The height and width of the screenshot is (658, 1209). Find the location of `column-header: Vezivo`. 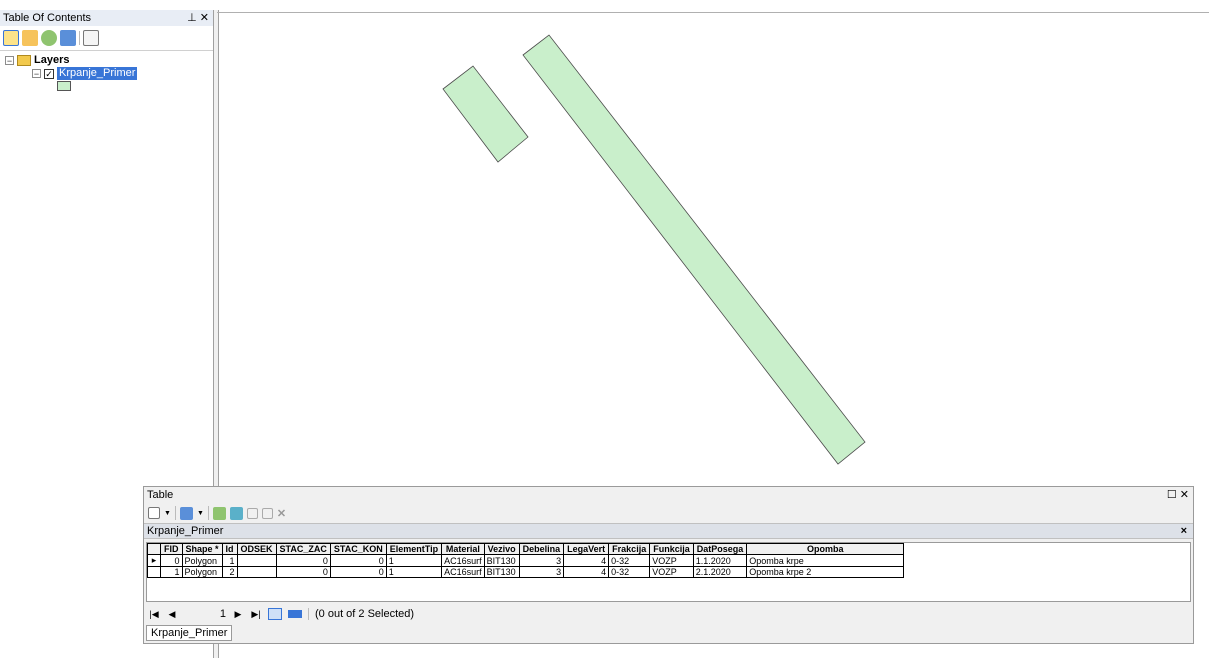

column-header: Vezivo is located at coordinates (501, 549).